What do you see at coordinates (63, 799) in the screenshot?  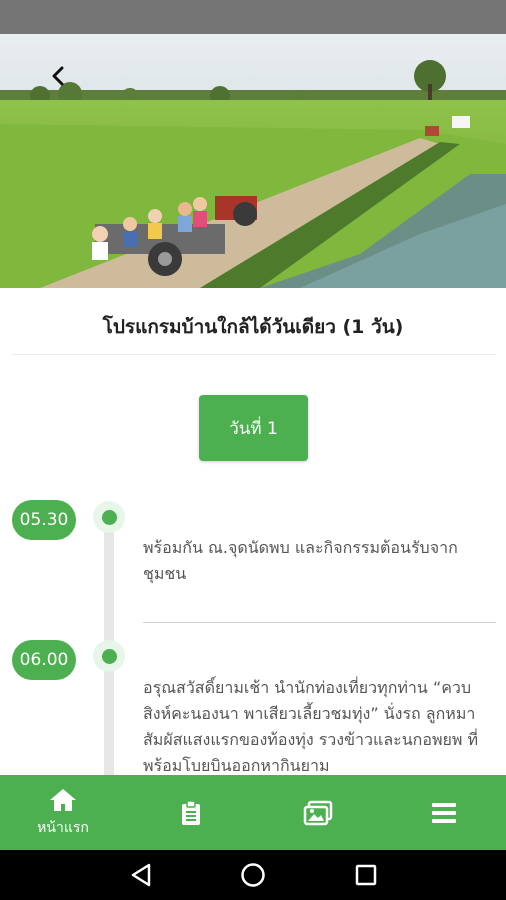 I see `home-icon` at bounding box center [63, 799].